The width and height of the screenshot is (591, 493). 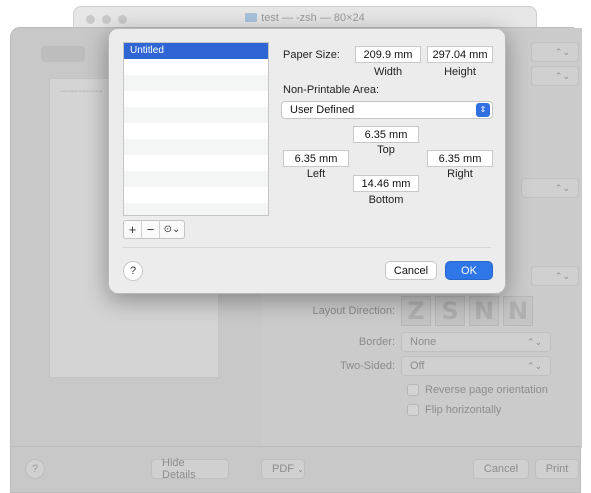 I want to click on reverse-orientation-label: Reverse page orientation, so click(x=486, y=390).